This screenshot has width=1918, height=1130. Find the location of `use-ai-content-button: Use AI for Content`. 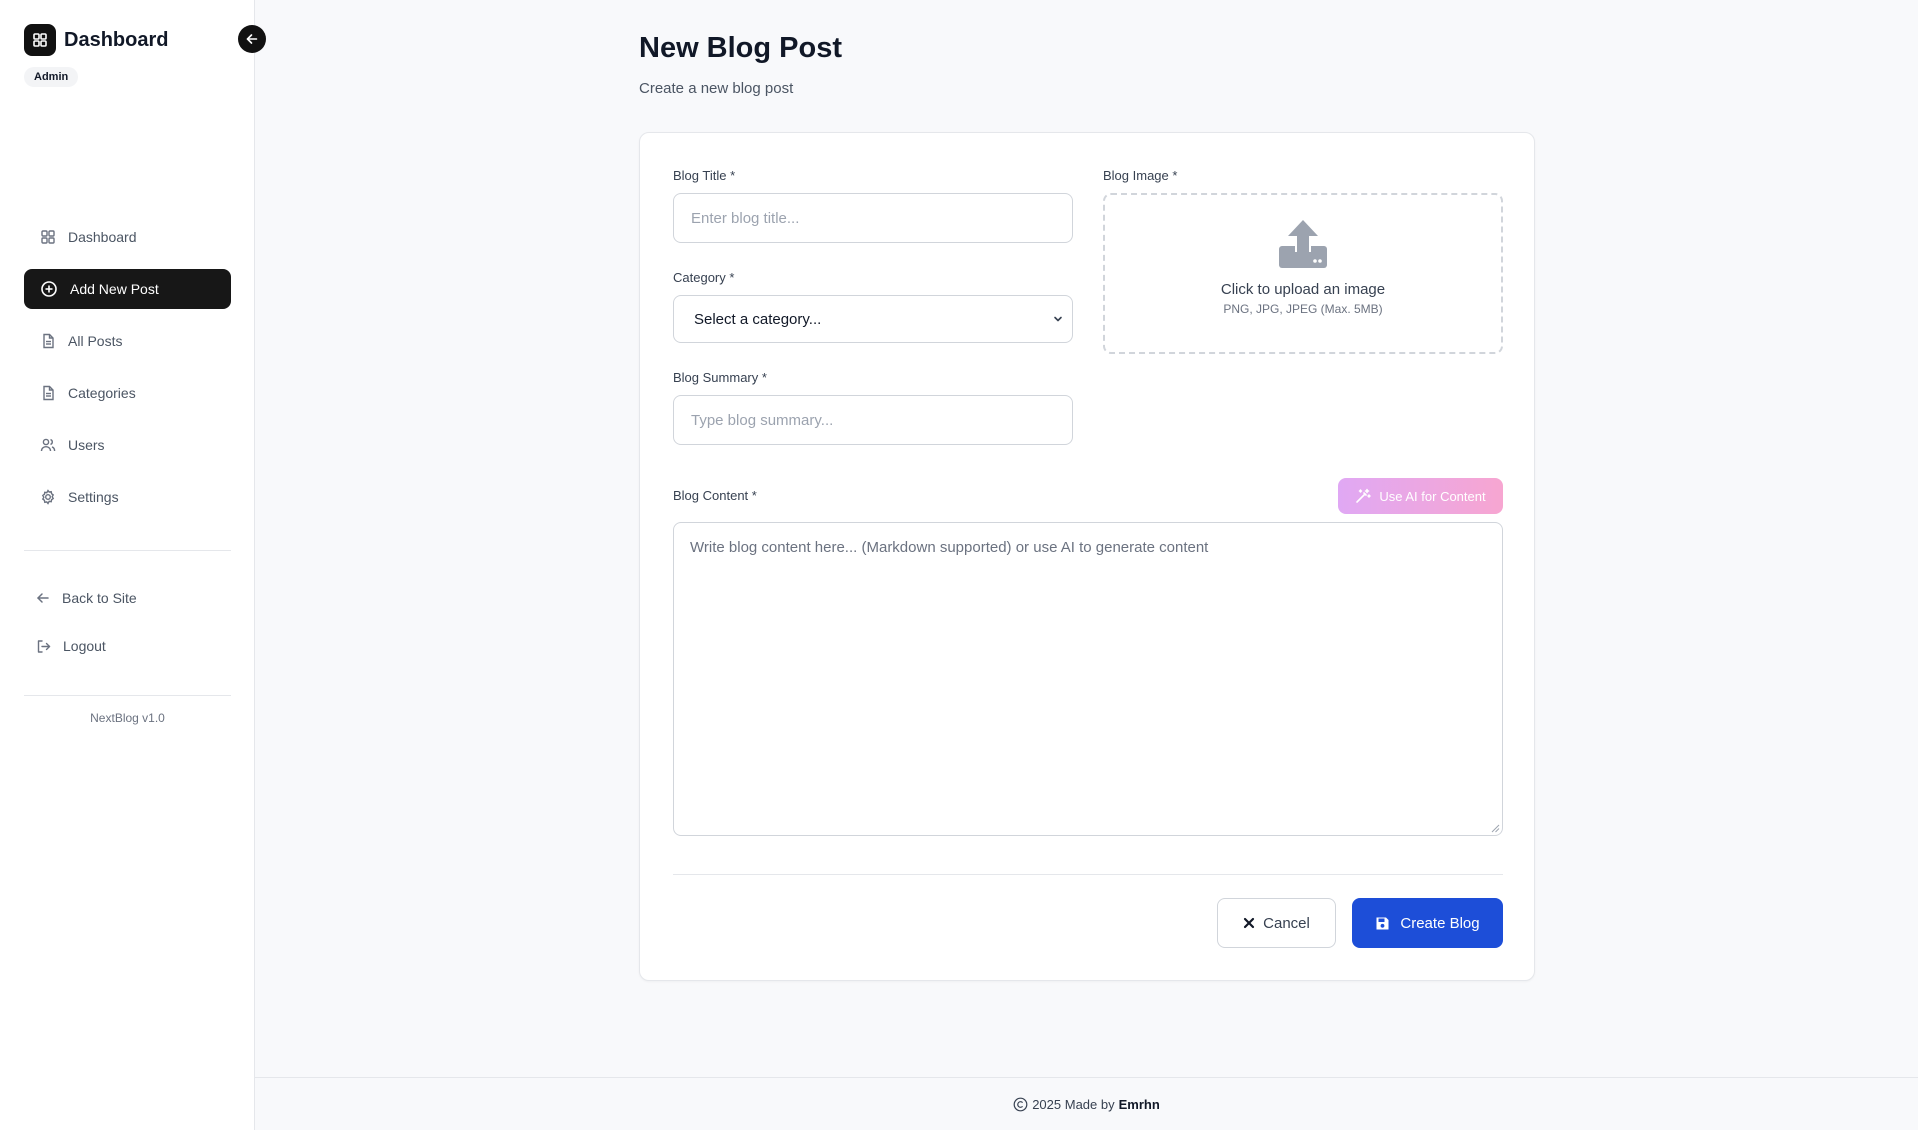

use-ai-content-button: Use AI for Content is located at coordinates (1420, 496).